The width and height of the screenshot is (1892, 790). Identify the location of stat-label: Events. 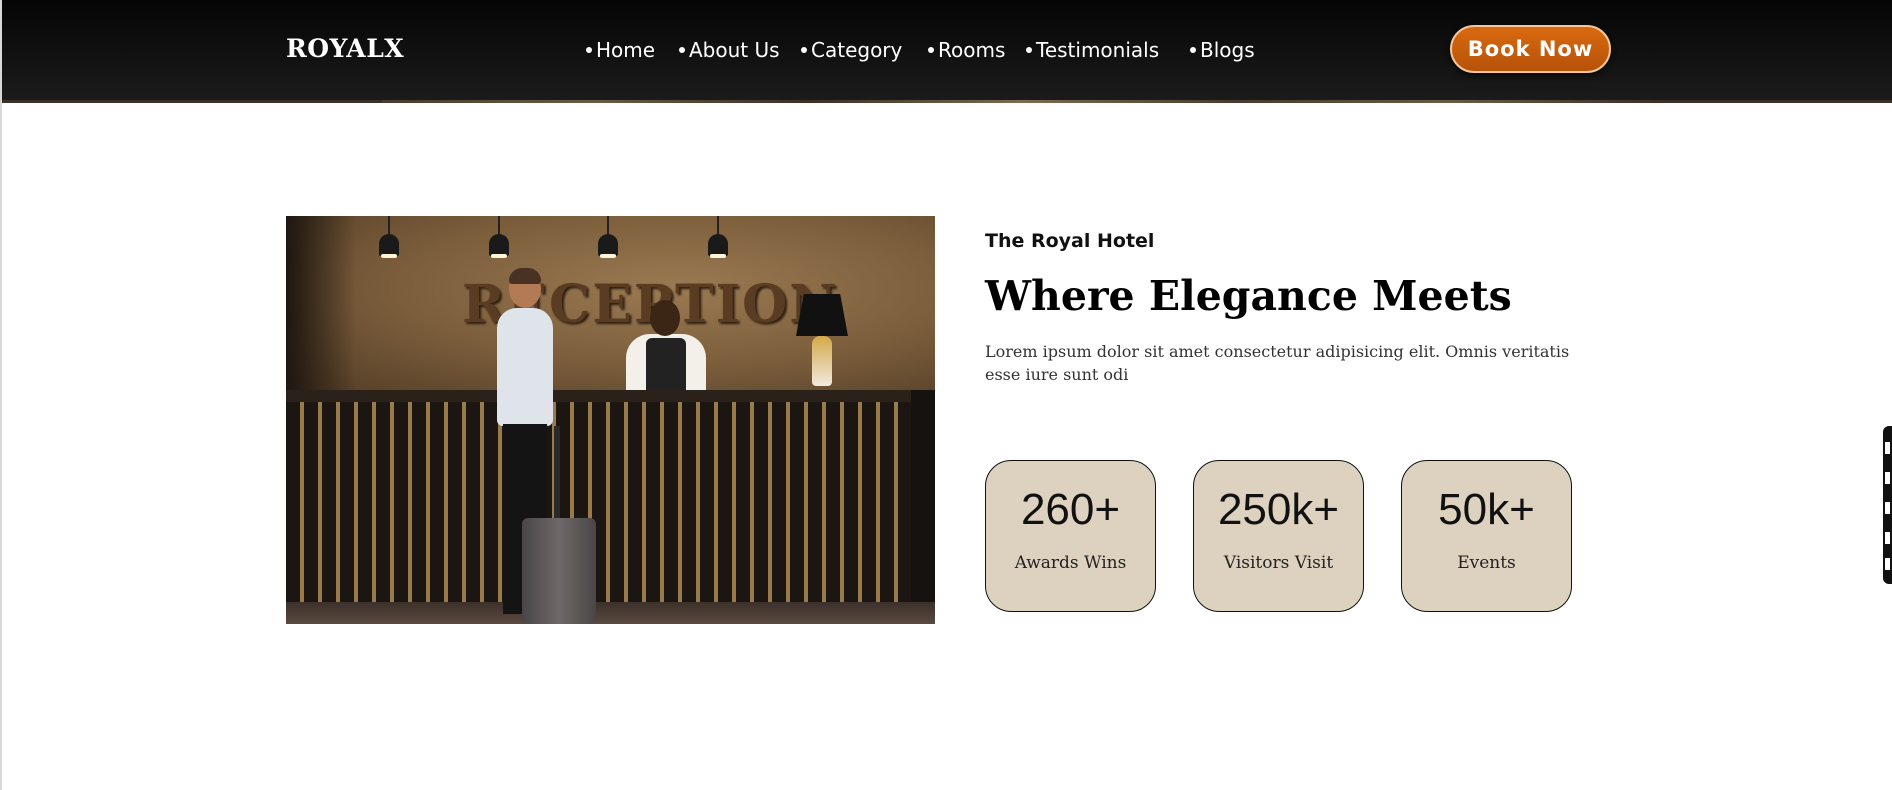
(1486, 563).